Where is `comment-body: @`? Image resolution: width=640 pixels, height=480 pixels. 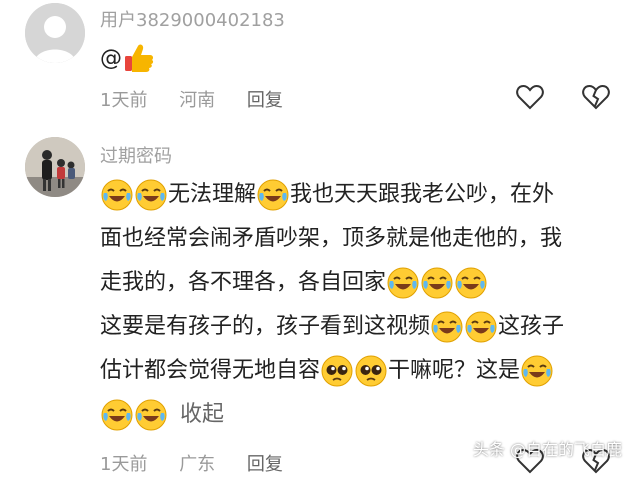 comment-body: @ is located at coordinates (128, 58).